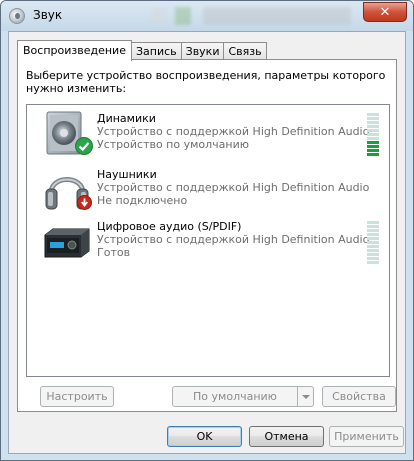 This screenshot has height=461, width=414. Describe the element at coordinates (127, 174) in the screenshot. I see `device-name: Наушники` at that location.